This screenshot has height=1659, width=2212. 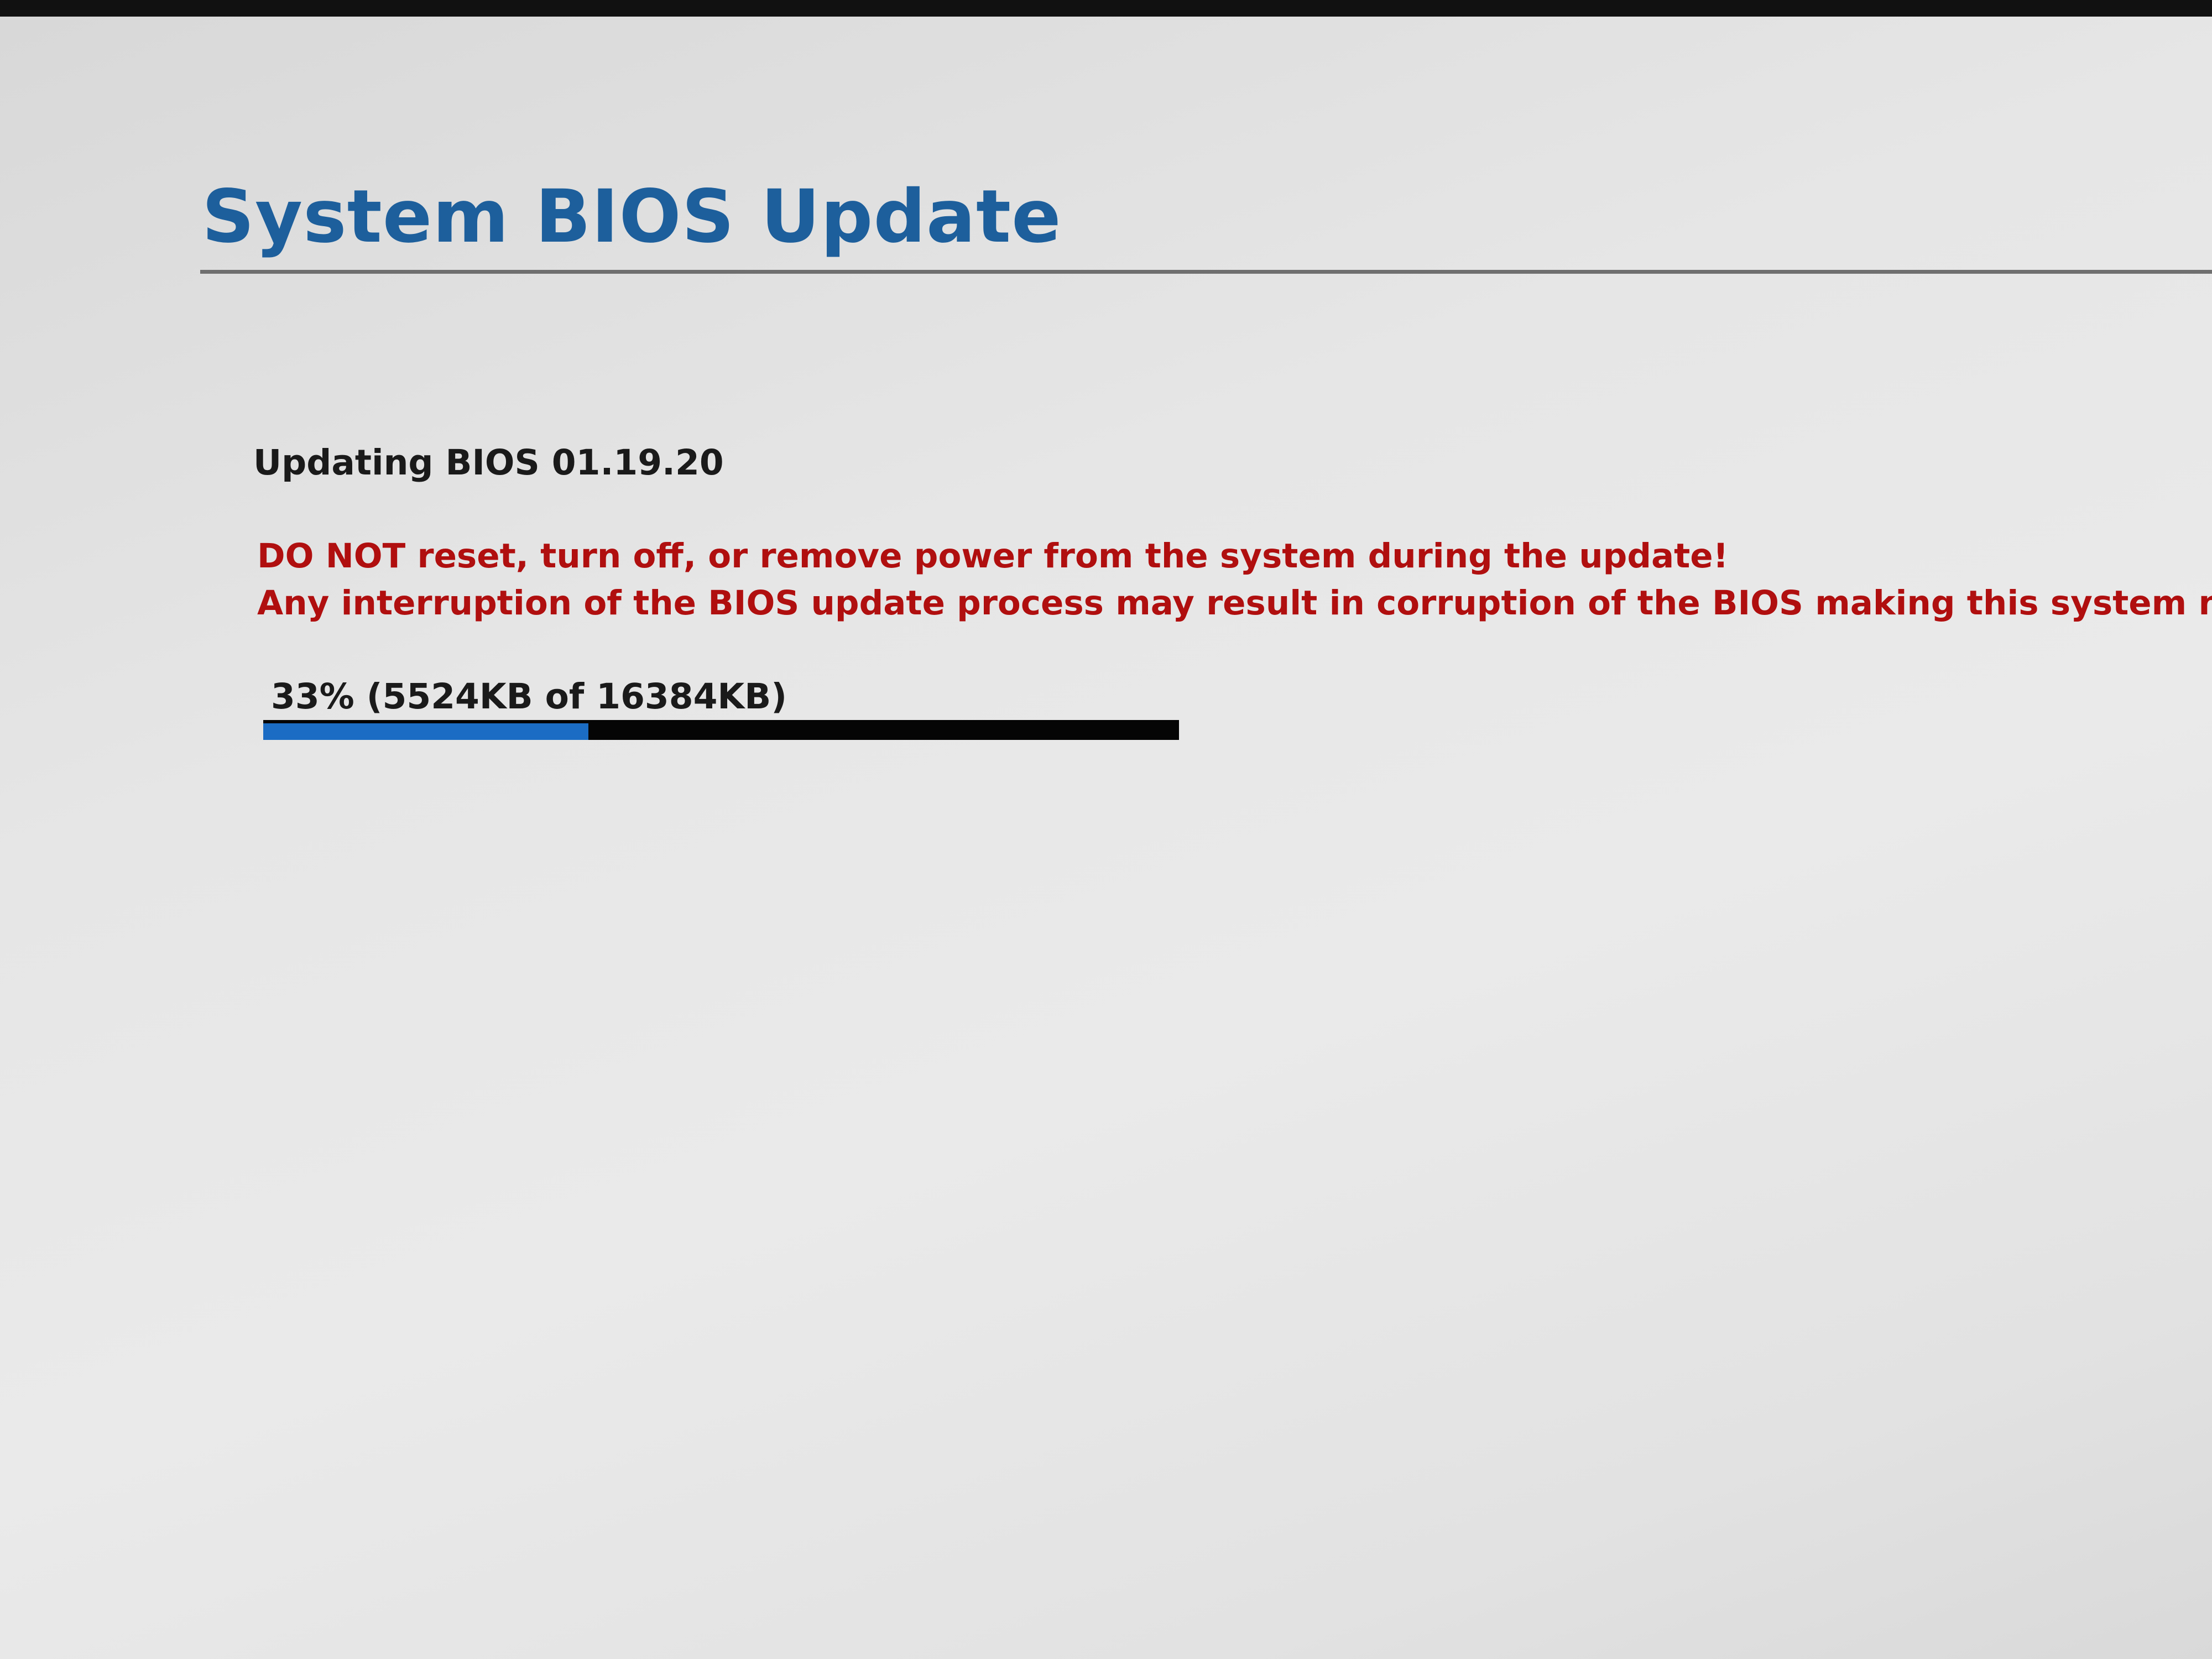 I want to click on update-status-text: Updating BIOS 01.19.20, so click(x=489, y=463).